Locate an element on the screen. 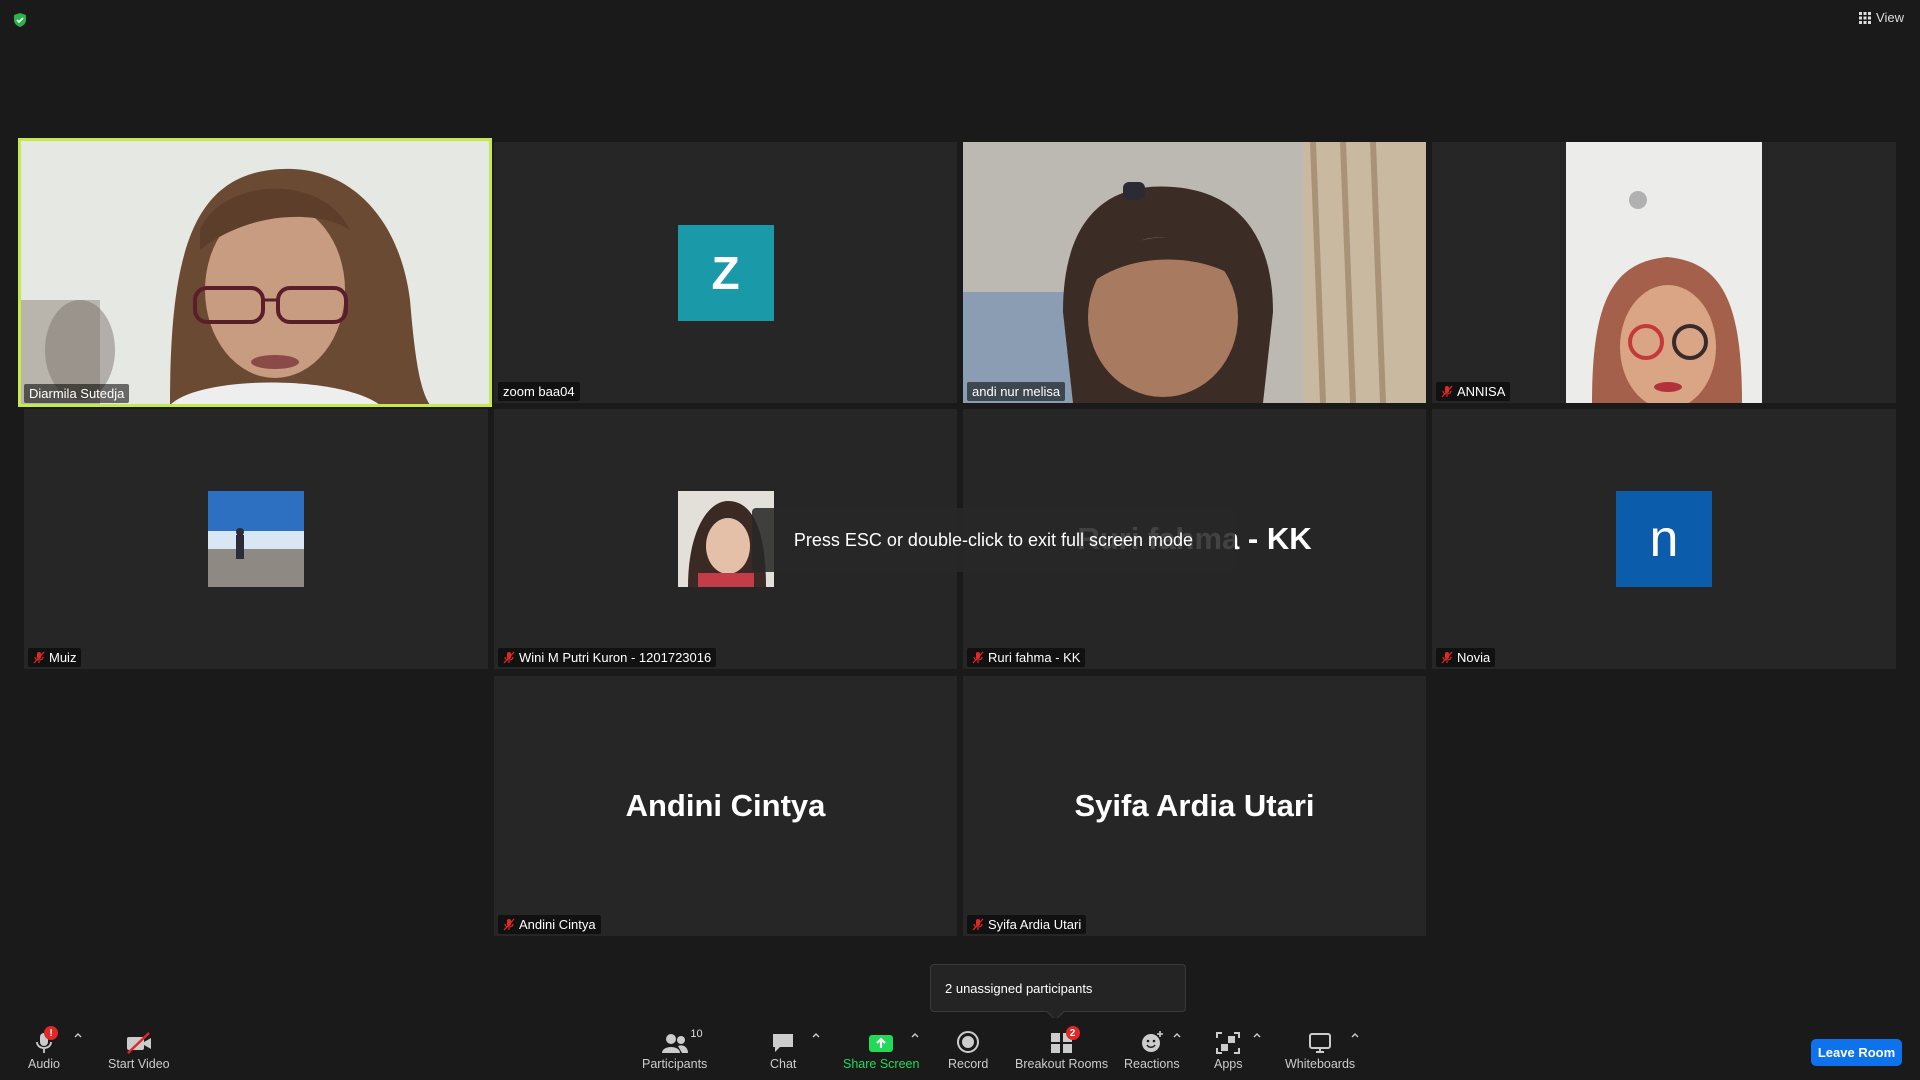  record-icon is located at coordinates (968, 1040).